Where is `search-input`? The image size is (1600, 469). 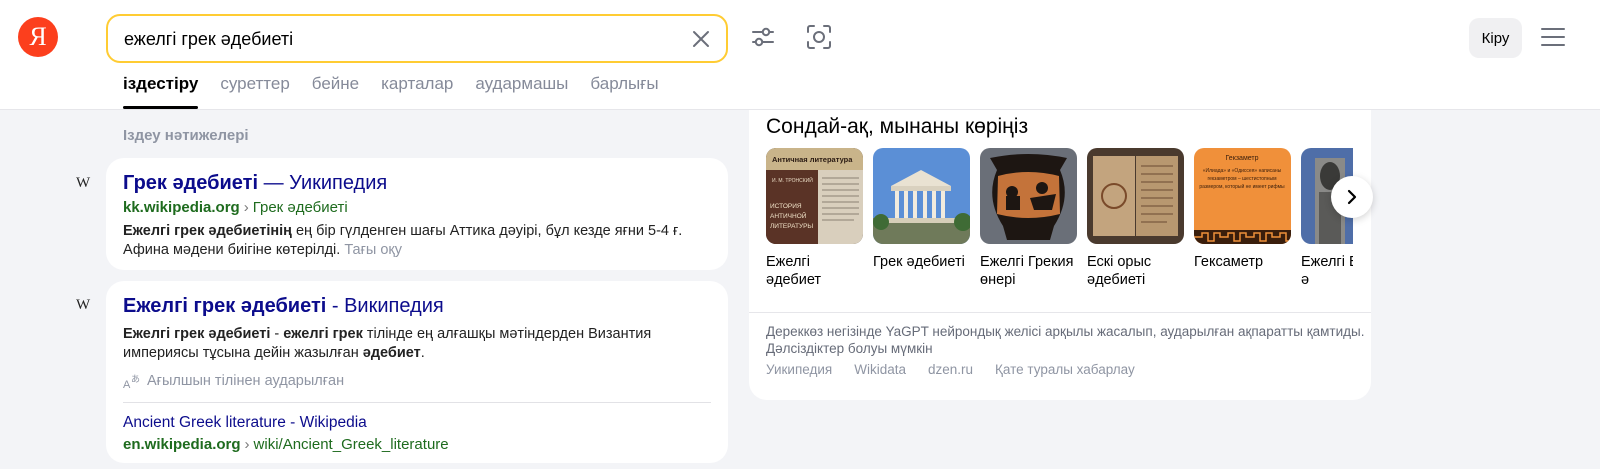
search-input is located at coordinates (394, 39).